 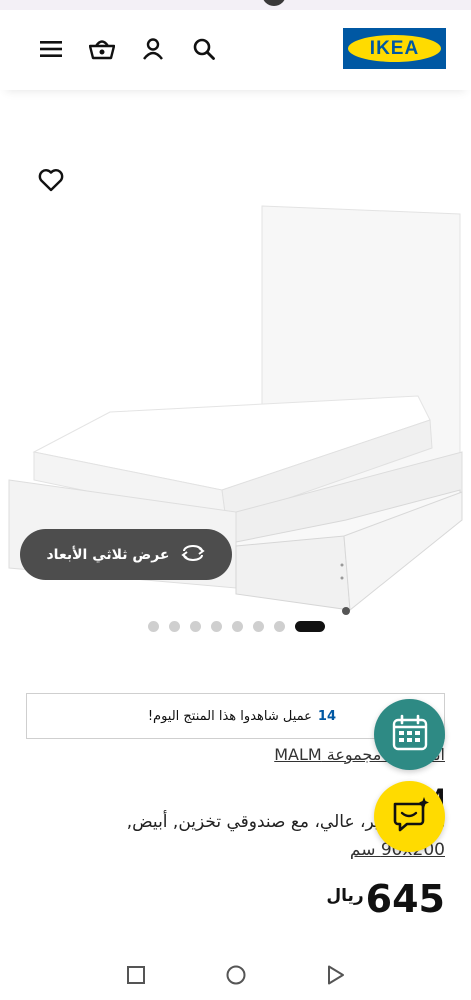 I want to click on system-navigation-bar, so click(x=235, y=975).